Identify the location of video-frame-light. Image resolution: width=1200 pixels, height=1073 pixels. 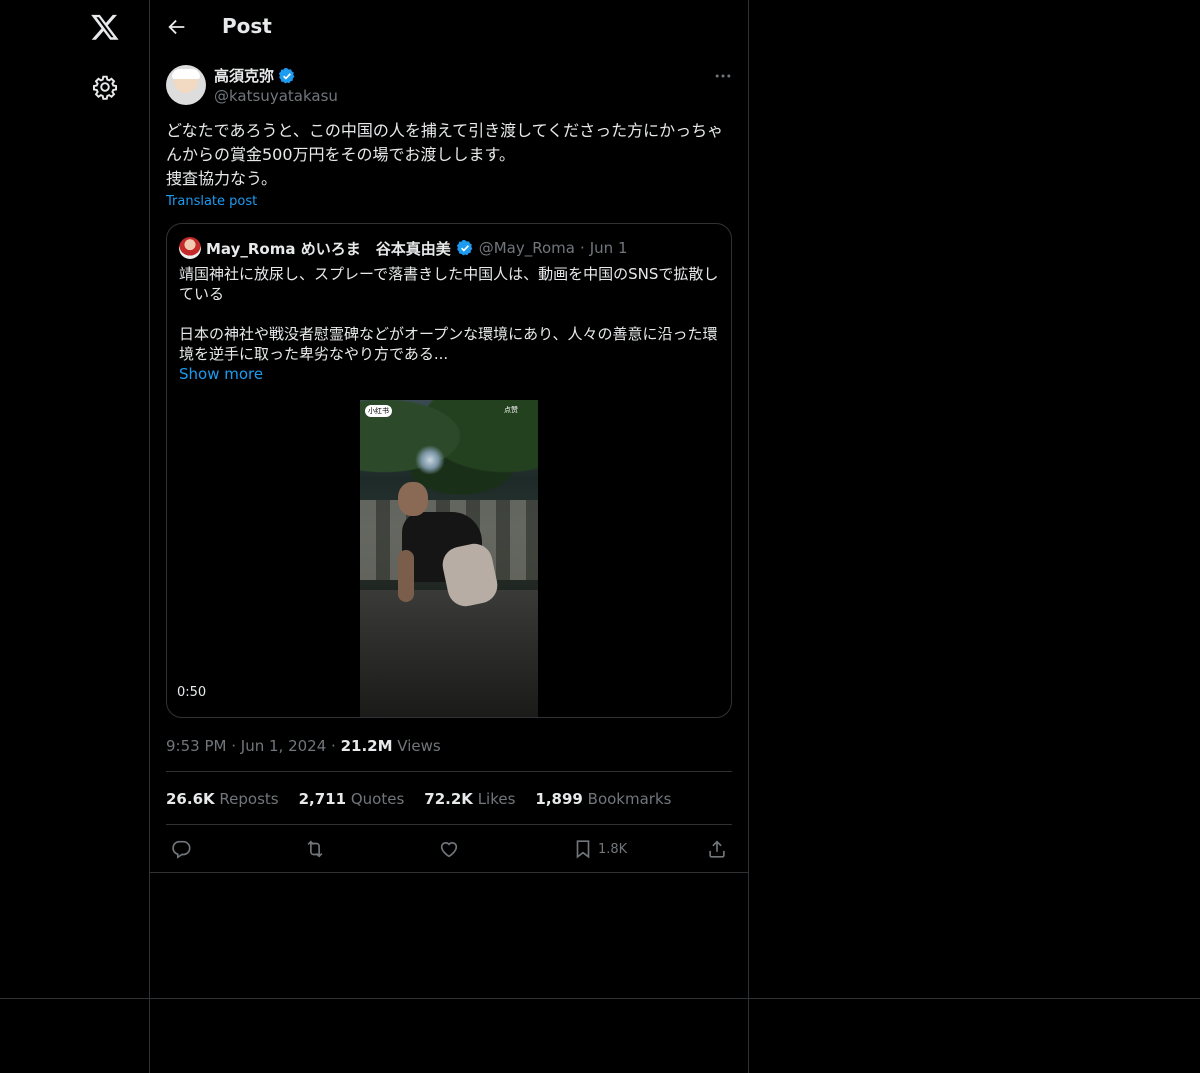
(430, 460).